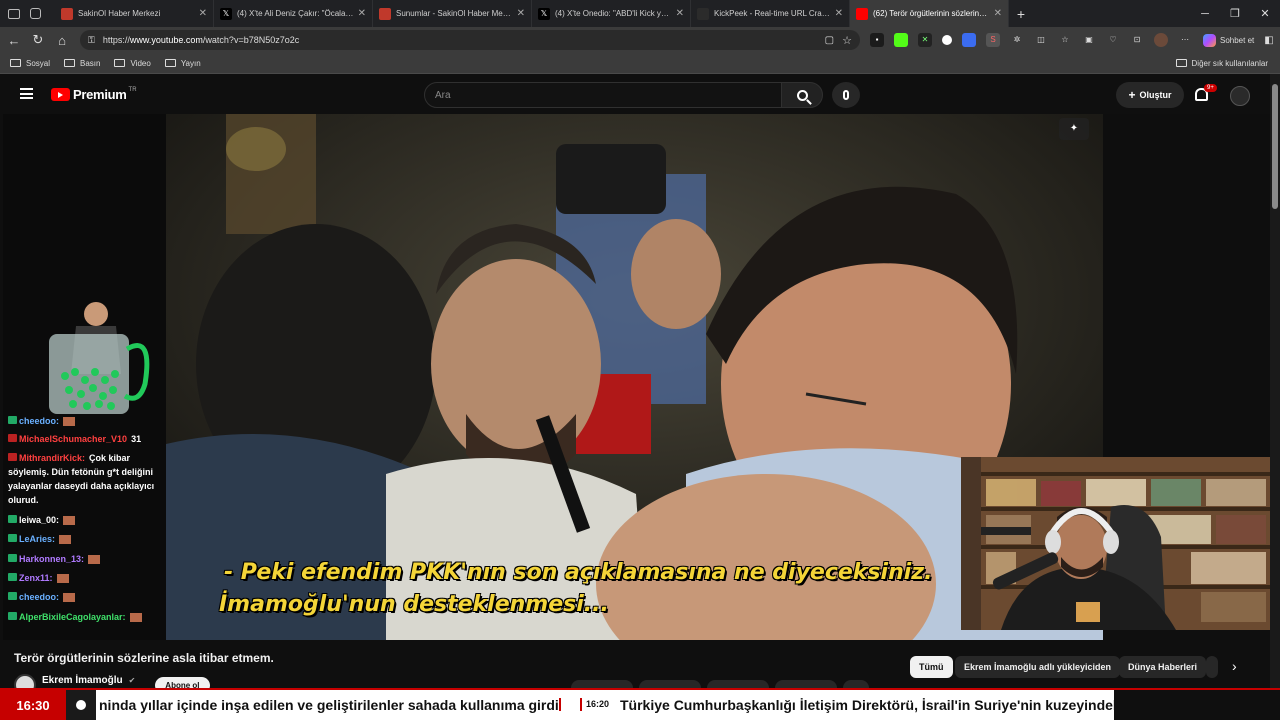 The width and height of the screenshot is (1280, 720). What do you see at coordinates (39, 520) in the screenshot?
I see `chat-username: leiwa_00:` at bounding box center [39, 520].